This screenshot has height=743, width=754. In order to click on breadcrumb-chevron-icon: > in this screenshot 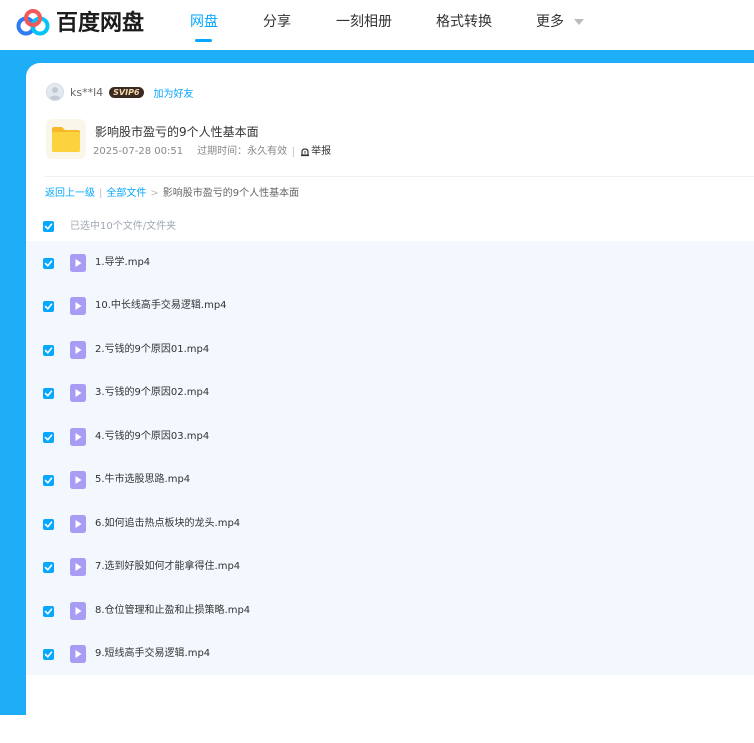, I will do `click(154, 193)`.